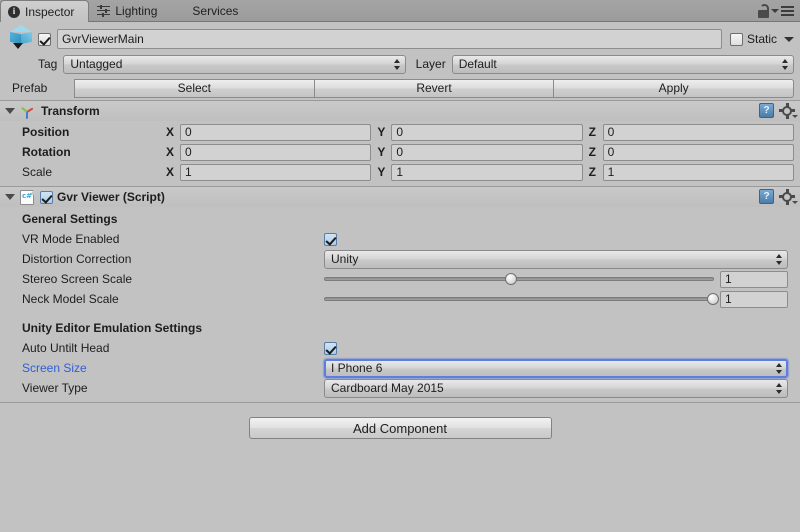 This screenshot has height=532, width=800. I want to click on position-x-input: 0, so click(276, 132).